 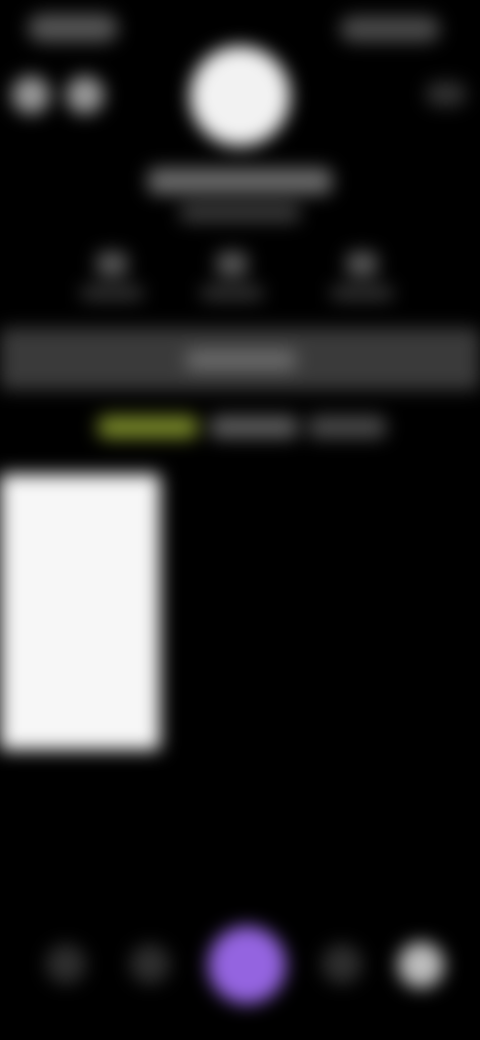 What do you see at coordinates (390, 29) in the screenshot?
I see `status-indicators` at bounding box center [390, 29].